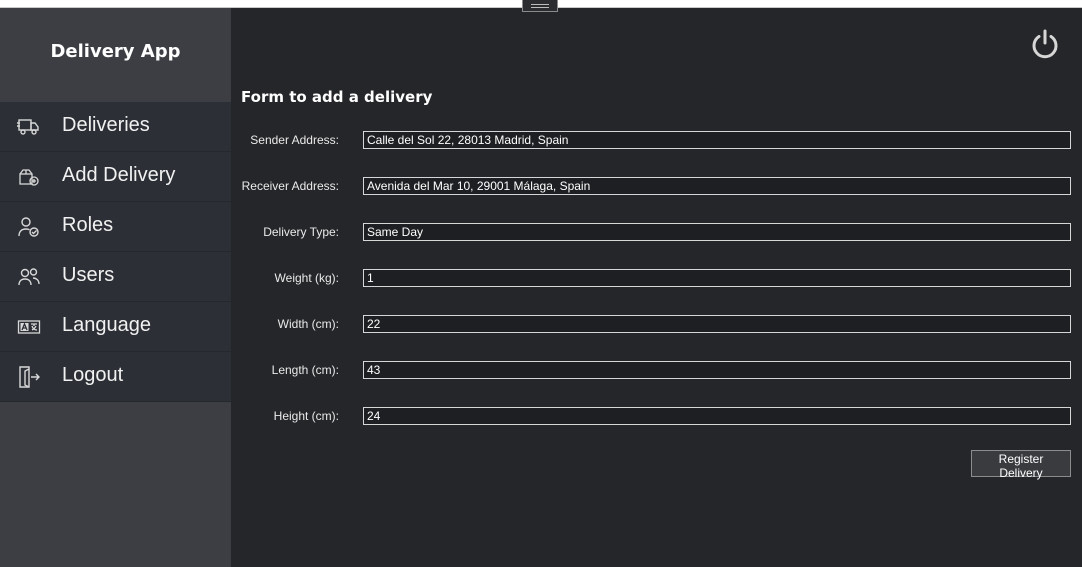 The image size is (1082, 567). What do you see at coordinates (115, 51) in the screenshot?
I see `app-title: Delivery App` at bounding box center [115, 51].